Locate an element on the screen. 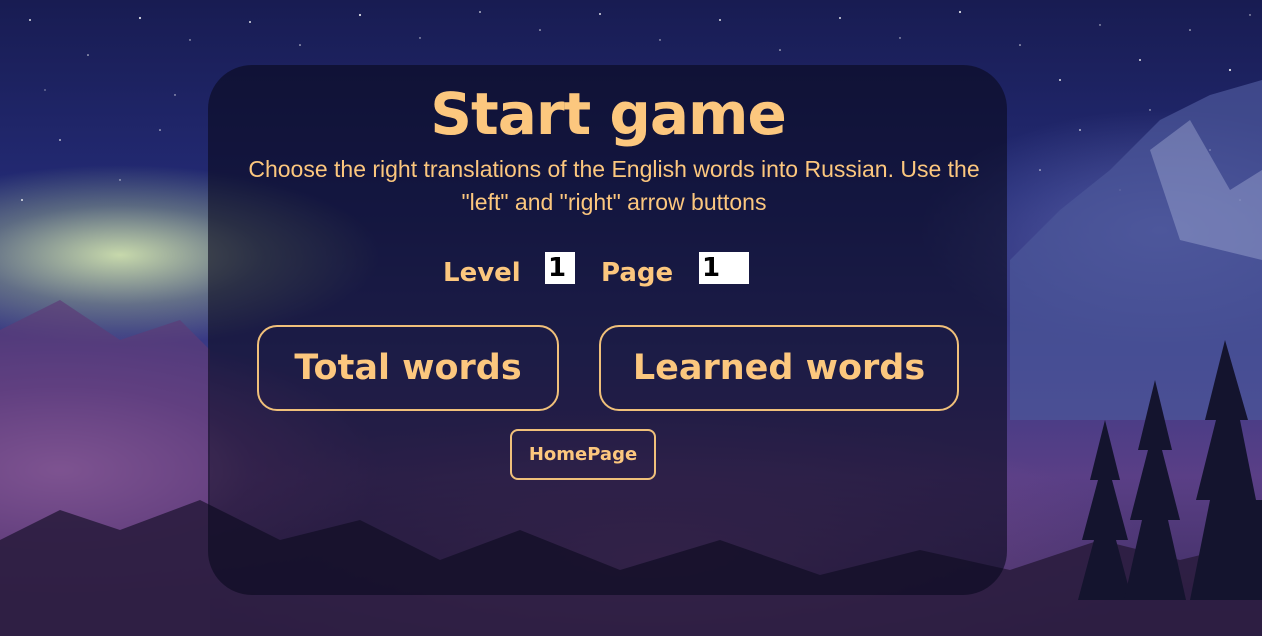  learned-words-button: Learned words is located at coordinates (779, 368).